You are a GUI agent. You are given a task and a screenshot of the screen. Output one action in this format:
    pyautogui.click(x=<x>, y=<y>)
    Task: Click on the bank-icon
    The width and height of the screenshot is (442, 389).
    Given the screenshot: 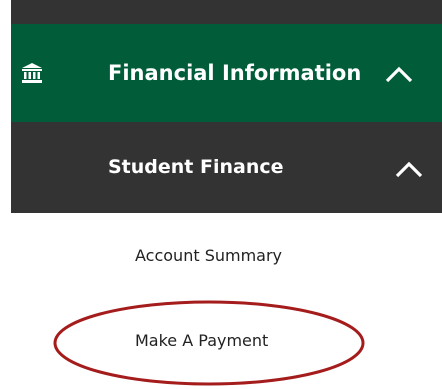 What is the action you would take?
    pyautogui.click(x=32, y=73)
    